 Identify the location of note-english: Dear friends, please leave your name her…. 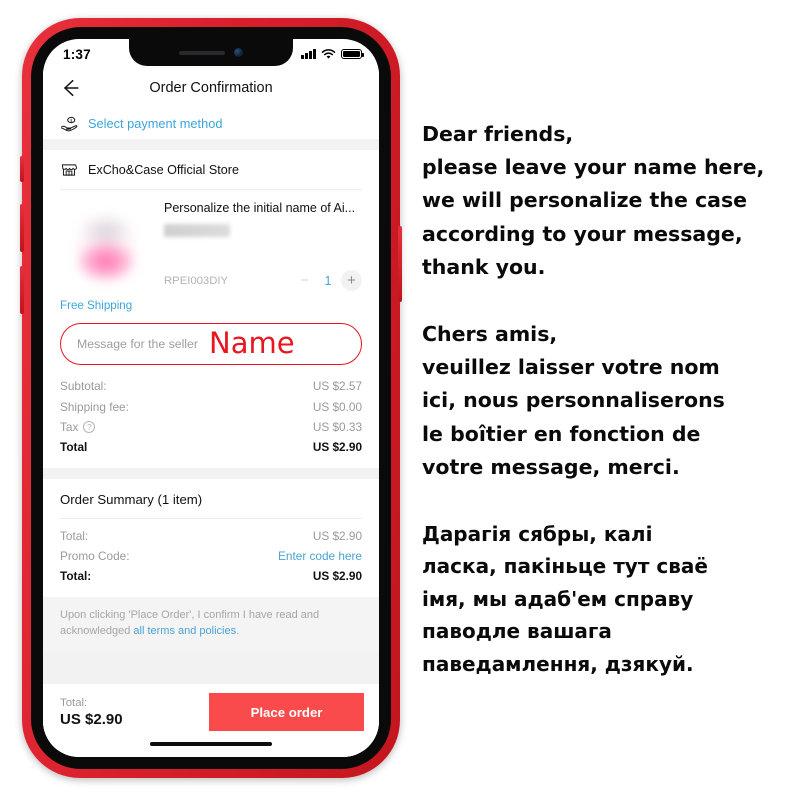
(607, 201).